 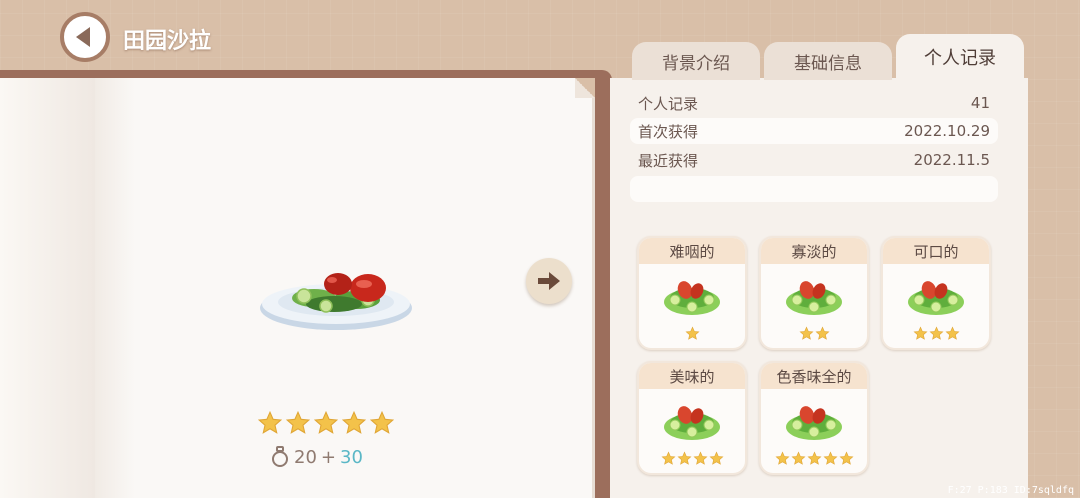 I want to click on back-button, so click(x=85, y=37).